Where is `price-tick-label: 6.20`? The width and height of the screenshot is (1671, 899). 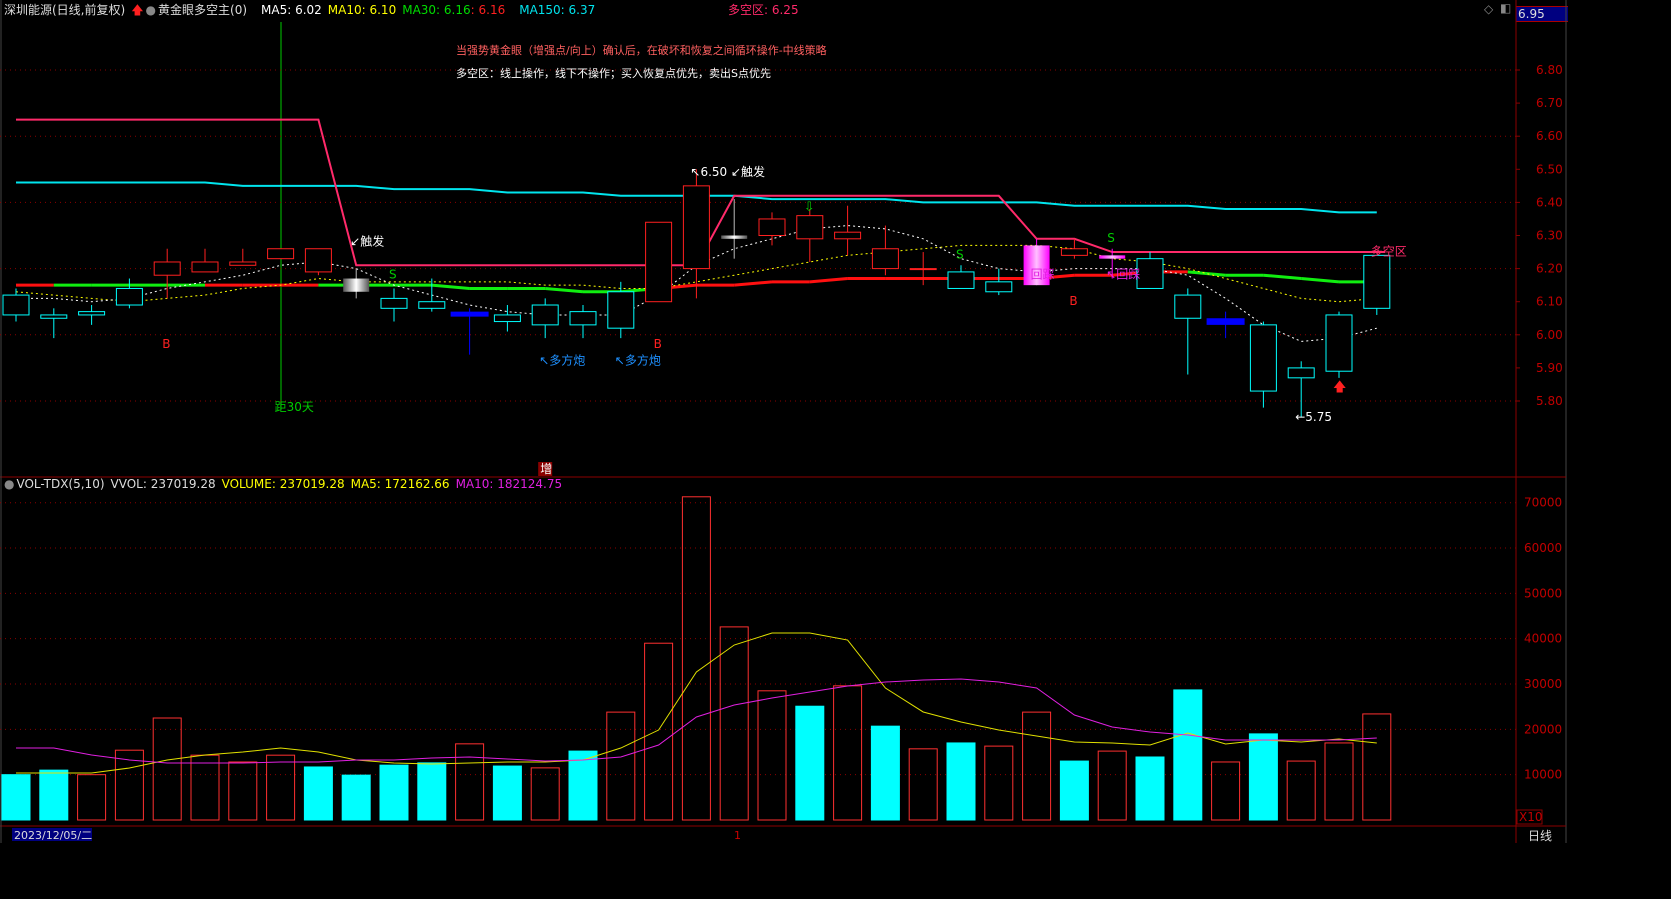 price-tick-label: 6.20 is located at coordinates (1549, 269).